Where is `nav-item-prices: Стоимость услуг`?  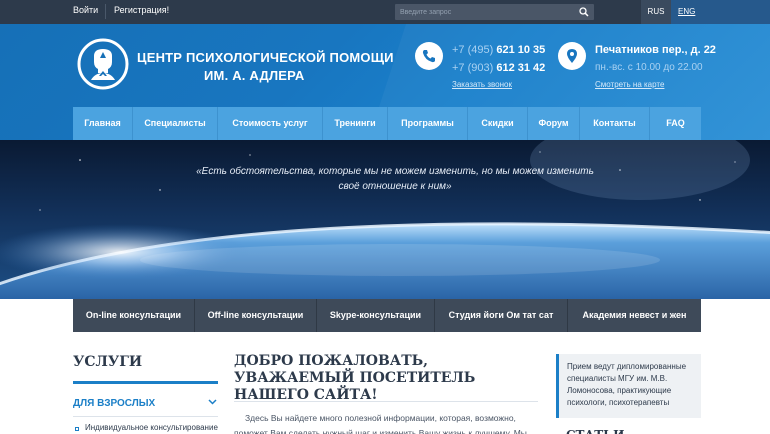
nav-item-prices: Стоимость услуг is located at coordinates (270, 123).